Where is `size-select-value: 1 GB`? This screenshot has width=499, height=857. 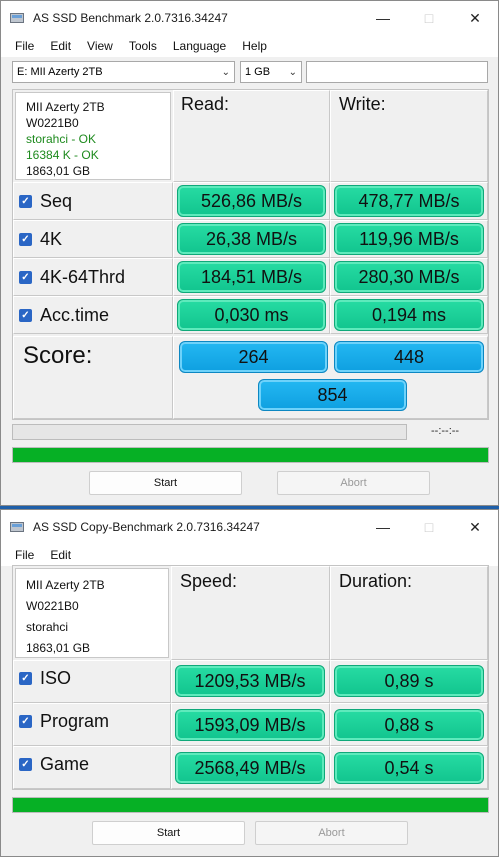
size-select-value: 1 GB is located at coordinates (258, 72).